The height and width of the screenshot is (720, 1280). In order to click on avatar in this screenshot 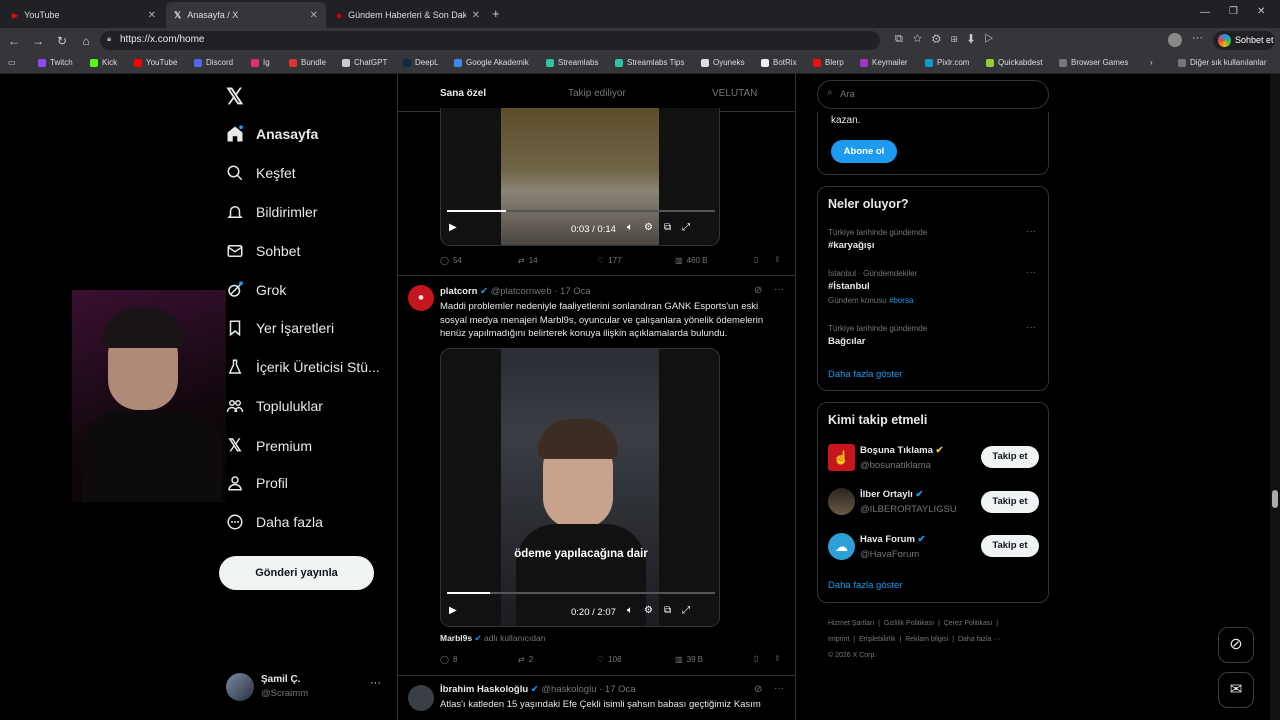, I will do `click(1175, 40)`.